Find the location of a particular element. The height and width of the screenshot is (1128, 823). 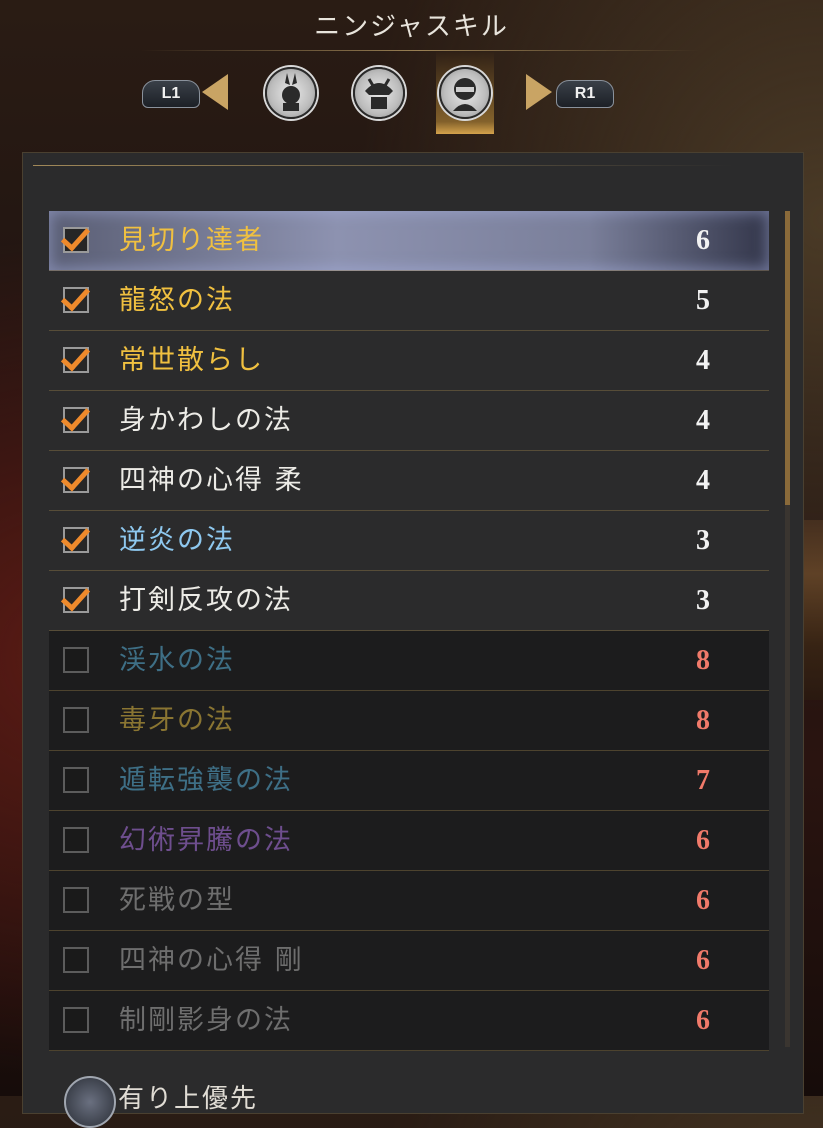

skill-name: 見切り達者 is located at coordinates (191, 240).